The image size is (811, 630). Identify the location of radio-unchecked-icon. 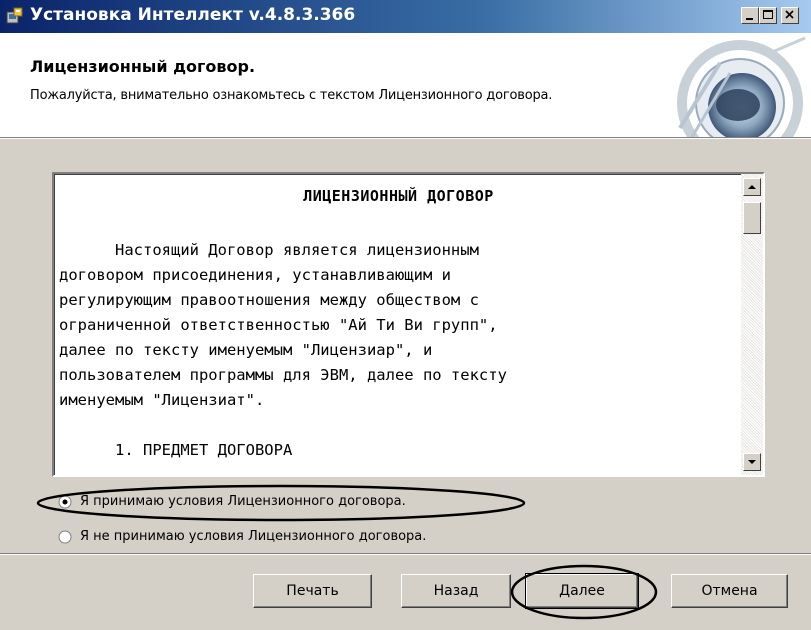
(65, 537).